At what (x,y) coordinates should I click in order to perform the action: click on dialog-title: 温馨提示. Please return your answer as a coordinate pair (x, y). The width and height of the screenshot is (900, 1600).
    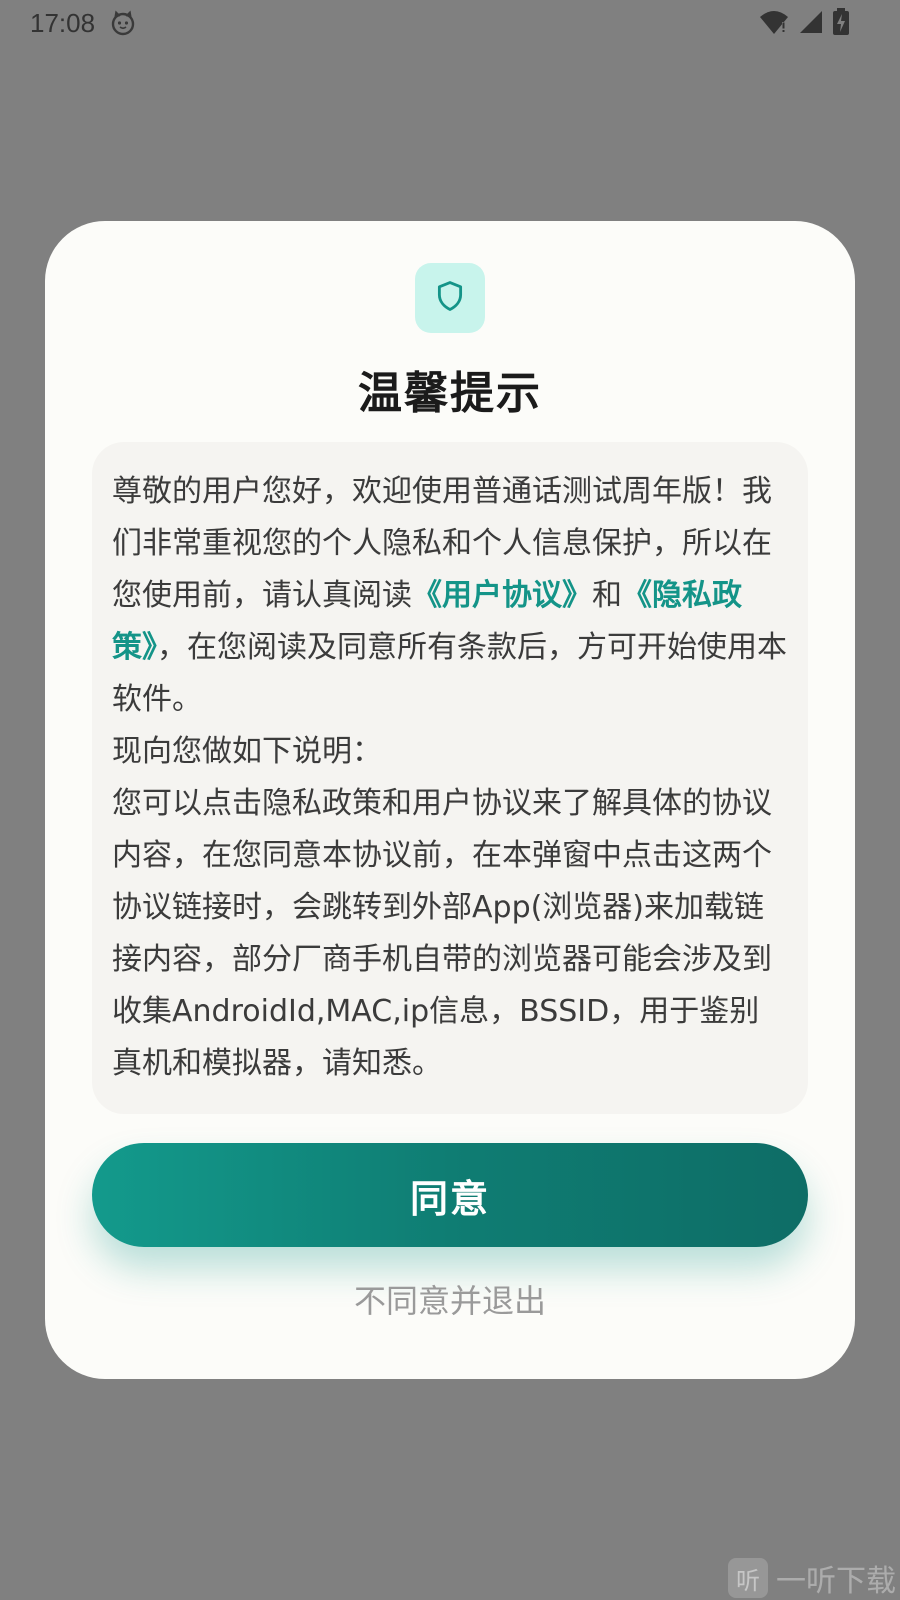
    Looking at the image, I should click on (450, 393).